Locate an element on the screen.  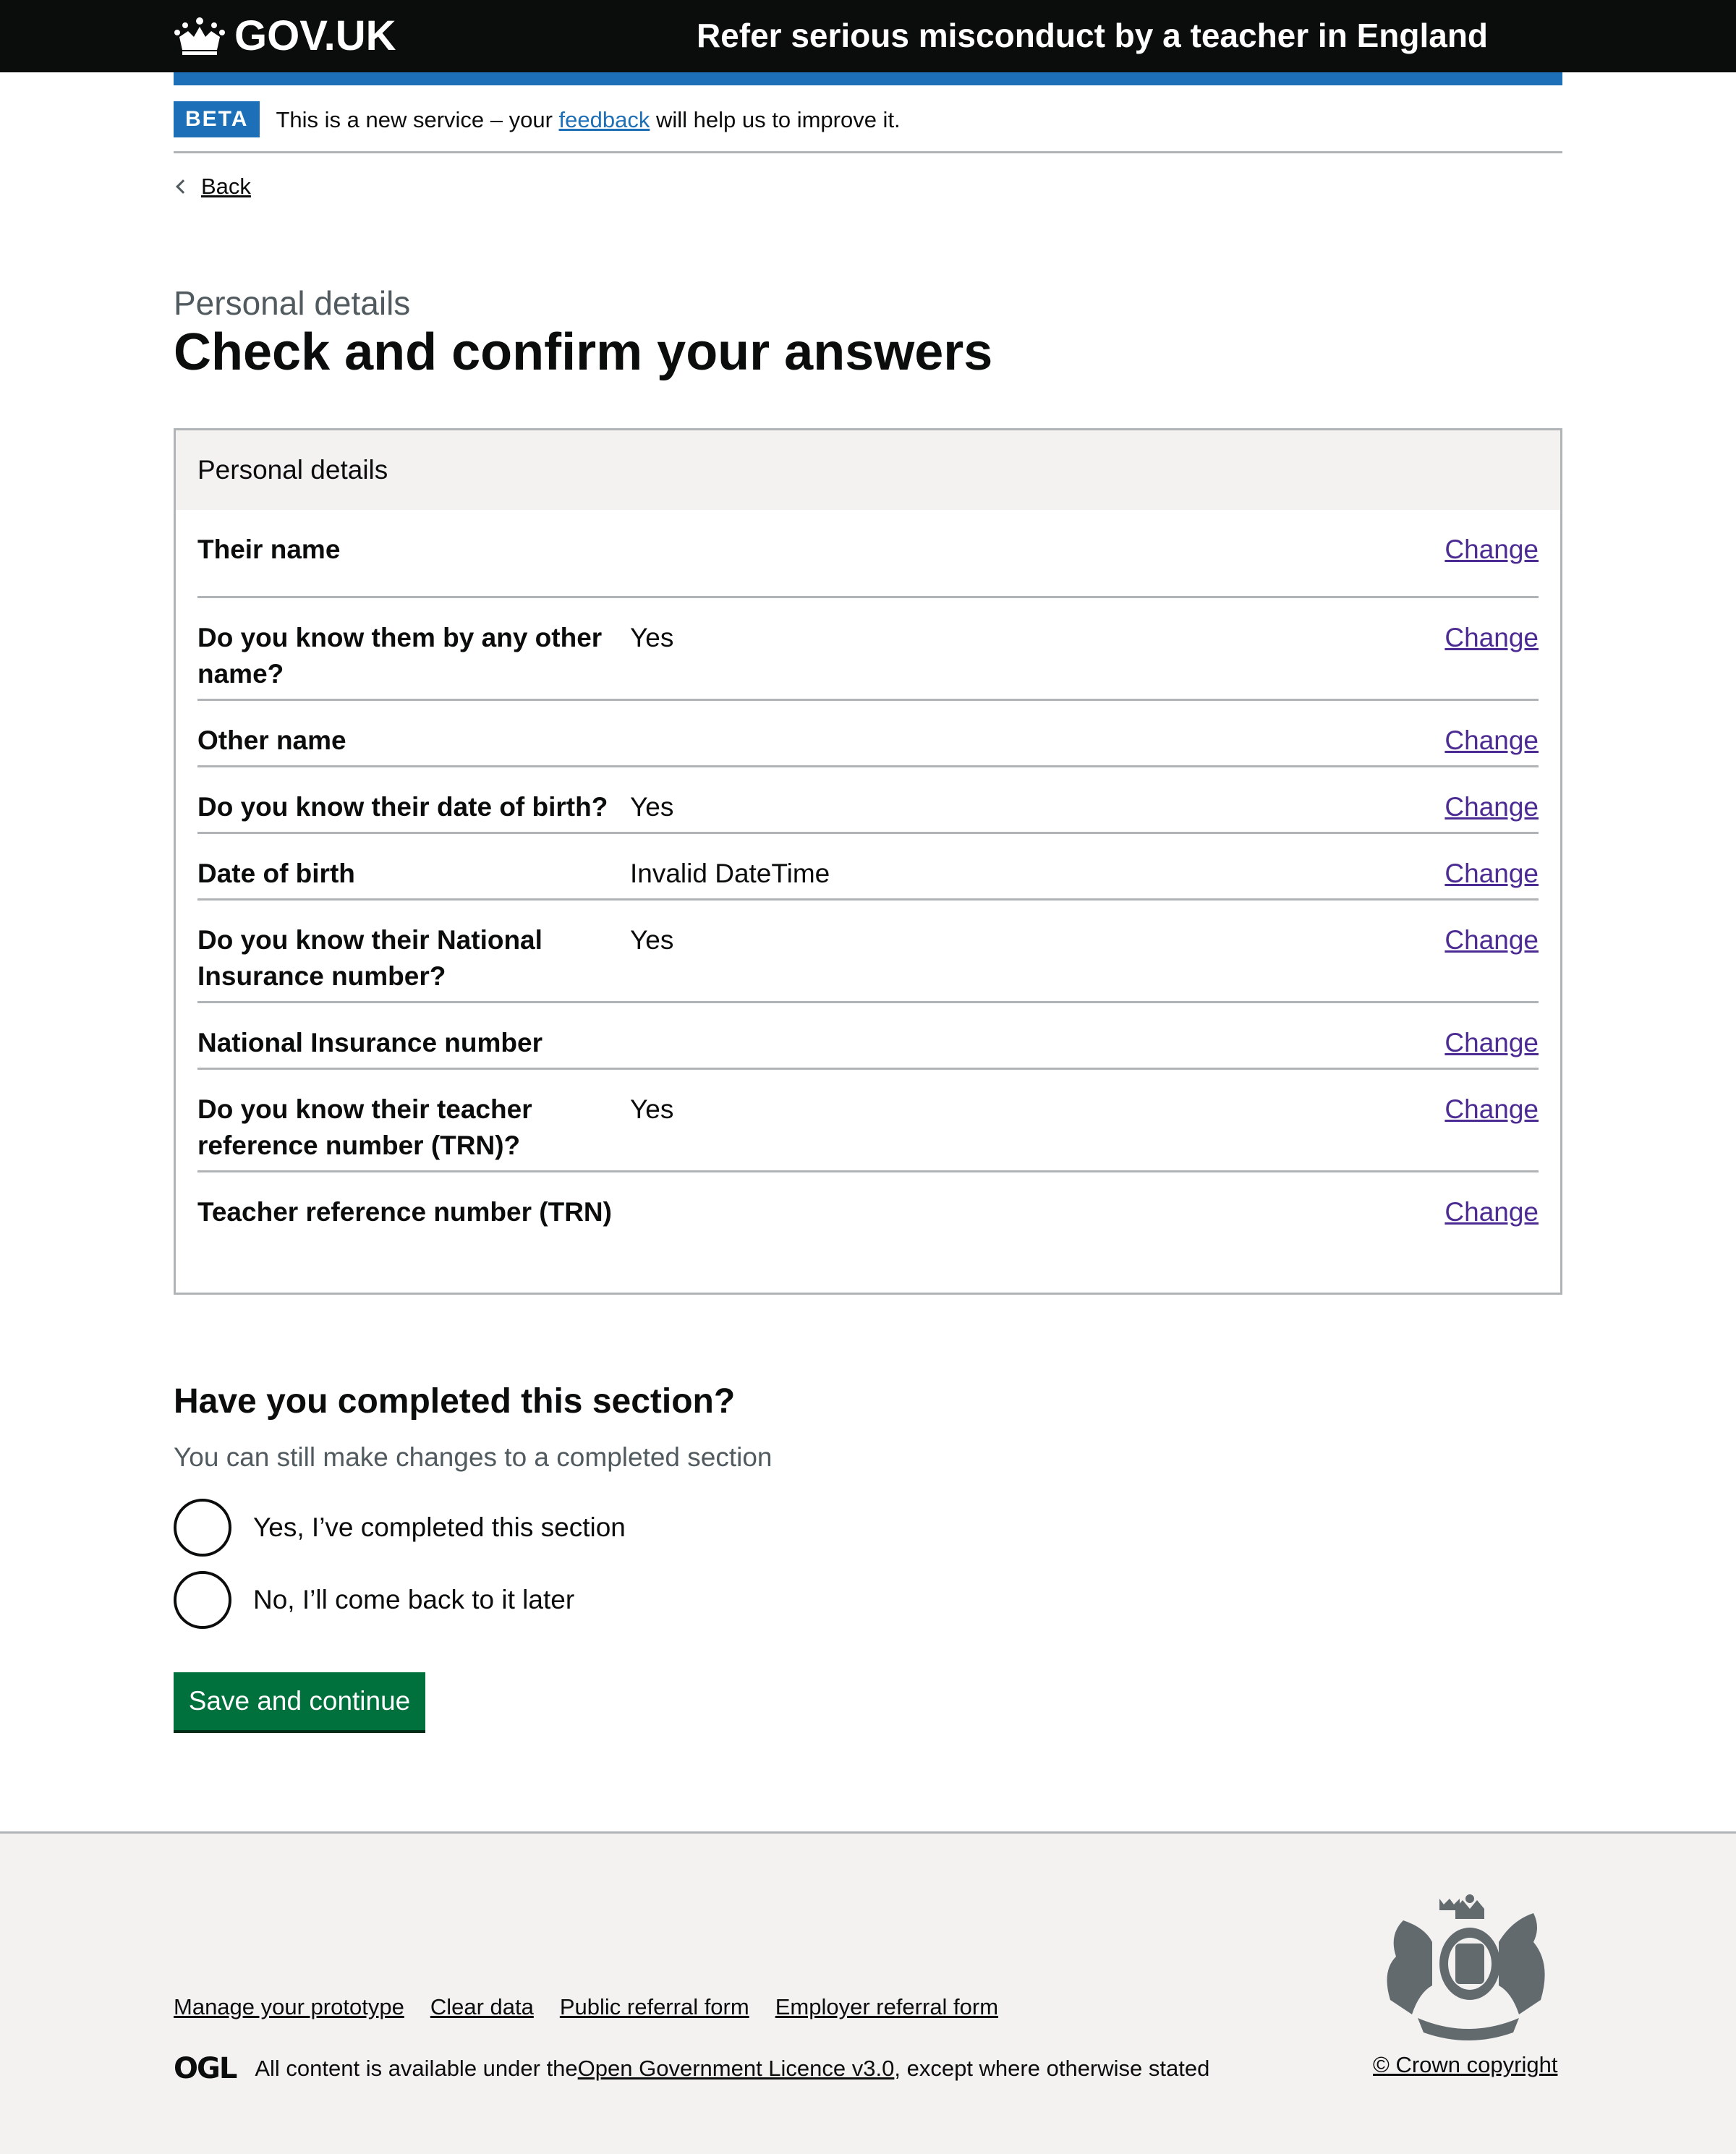
crown-copyright-link: © Crown copyright is located at coordinates (1465, 2065).